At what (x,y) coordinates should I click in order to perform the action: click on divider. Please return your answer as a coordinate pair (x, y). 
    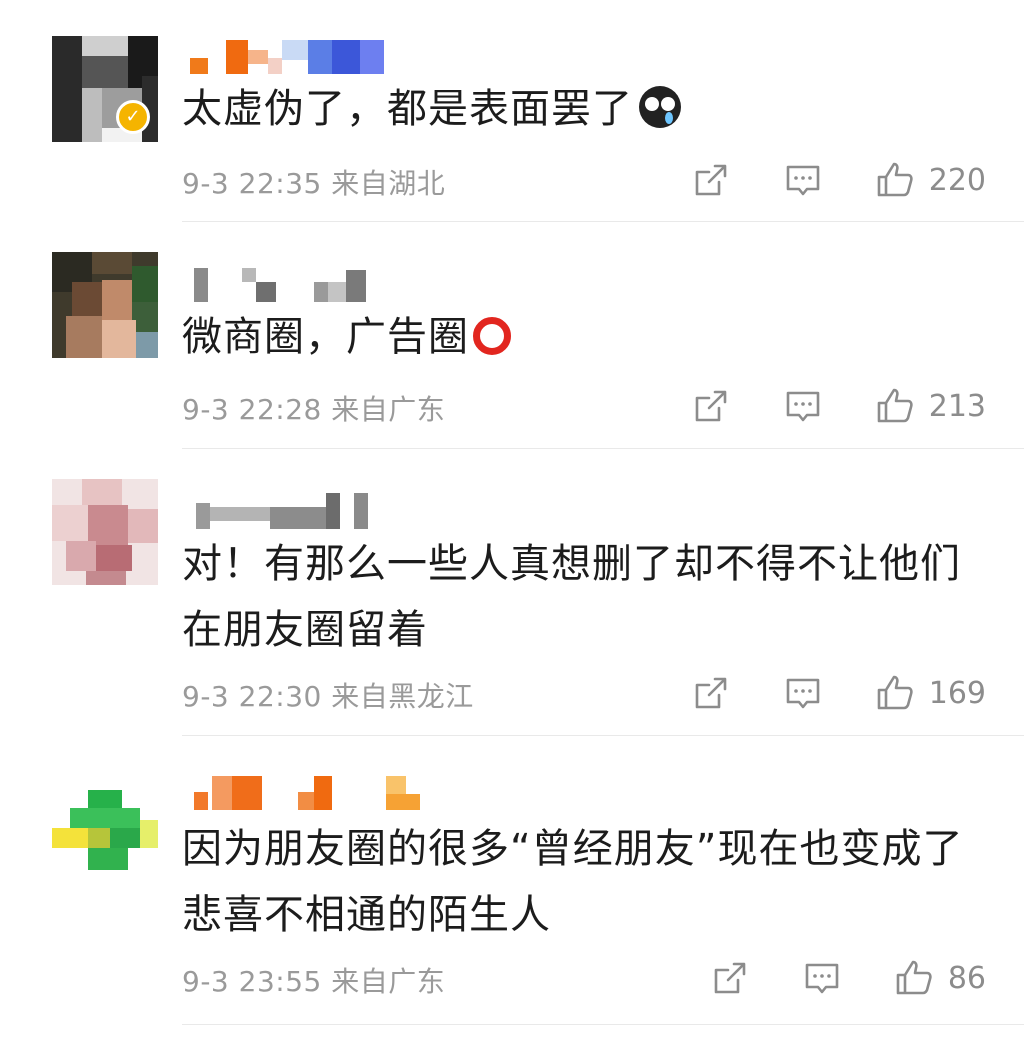
    Looking at the image, I should click on (603, 1024).